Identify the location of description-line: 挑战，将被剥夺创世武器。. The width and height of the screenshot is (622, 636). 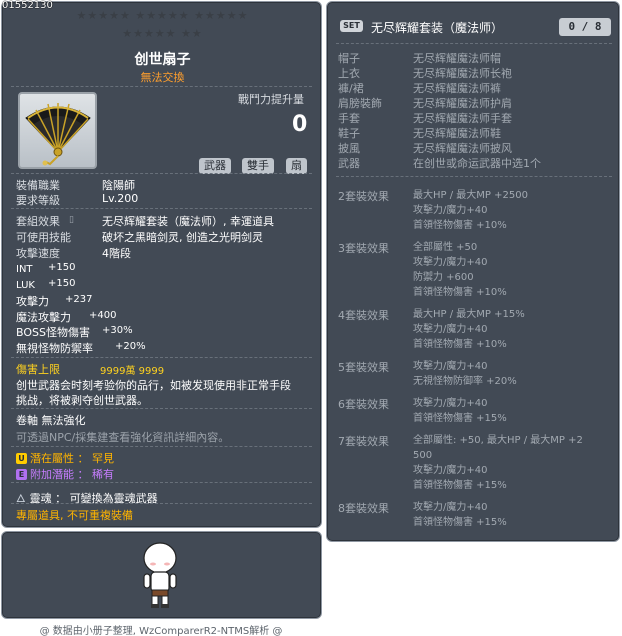
(82, 400).